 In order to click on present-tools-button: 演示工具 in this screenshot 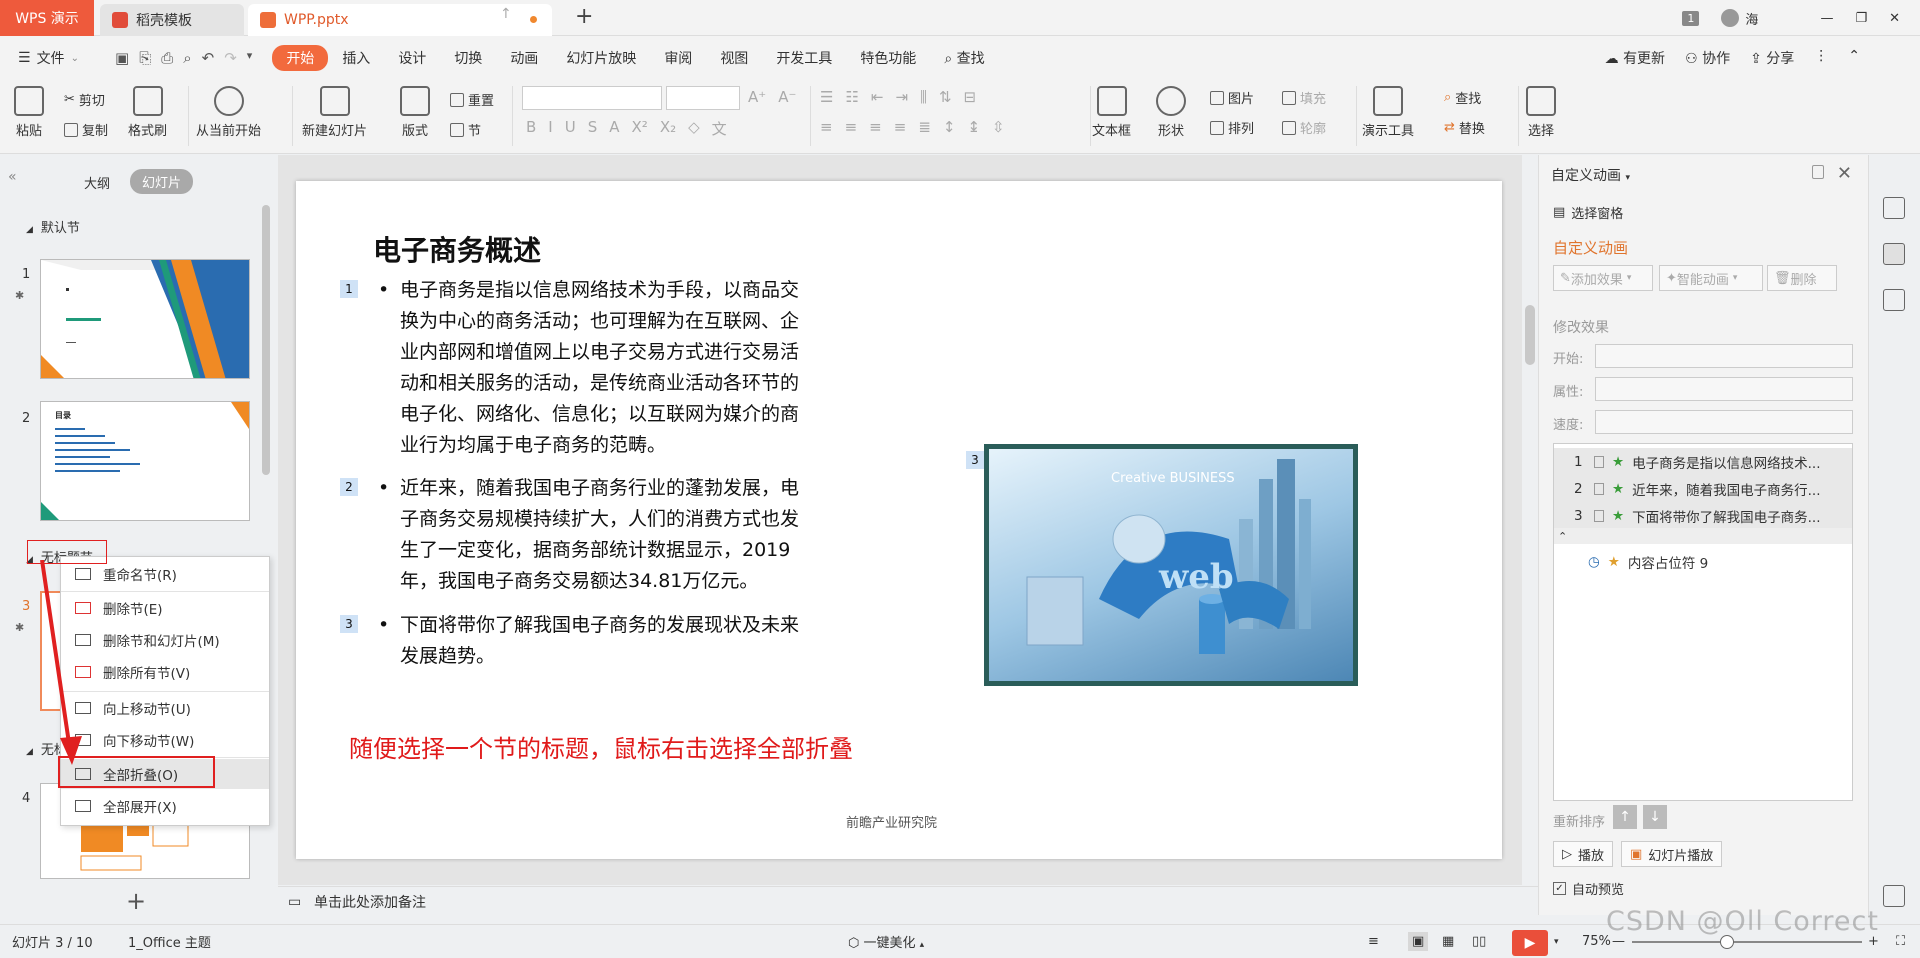, I will do `click(1388, 112)`.